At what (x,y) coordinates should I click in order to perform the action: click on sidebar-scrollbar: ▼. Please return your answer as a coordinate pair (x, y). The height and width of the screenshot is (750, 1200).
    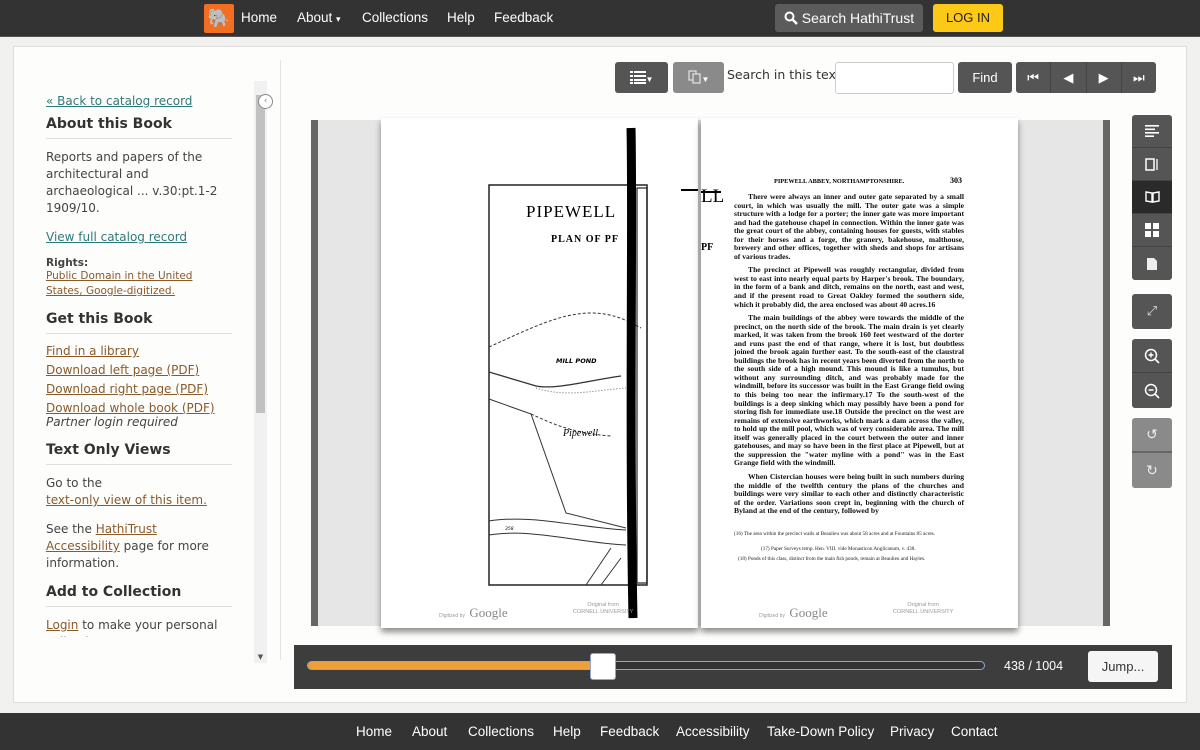
    Looking at the image, I should click on (260, 372).